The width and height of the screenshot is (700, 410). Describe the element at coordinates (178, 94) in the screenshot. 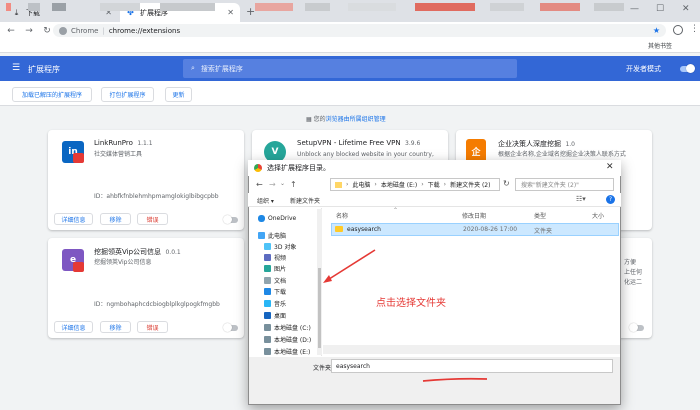

I see `update-button: 更新` at that location.